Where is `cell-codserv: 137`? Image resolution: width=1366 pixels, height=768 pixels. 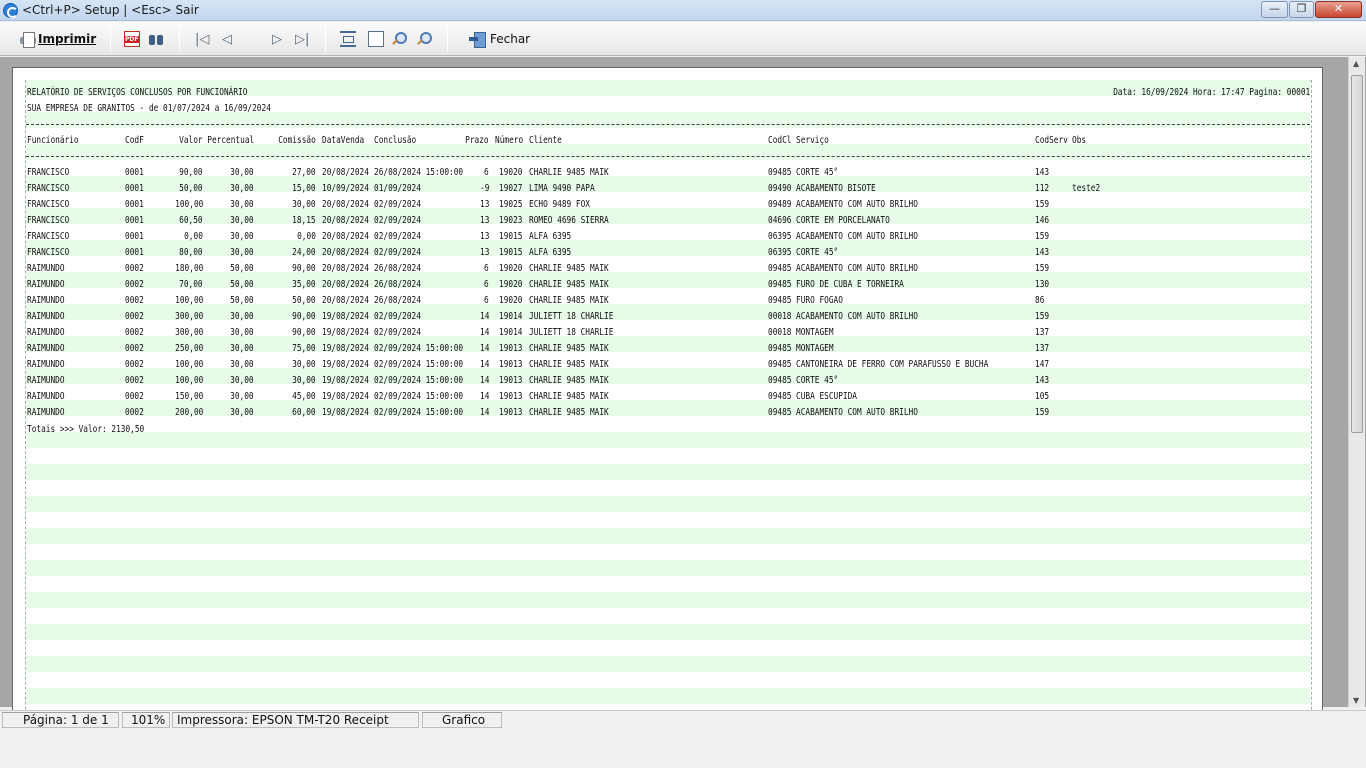
cell-codserv: 137 is located at coordinates (1042, 348).